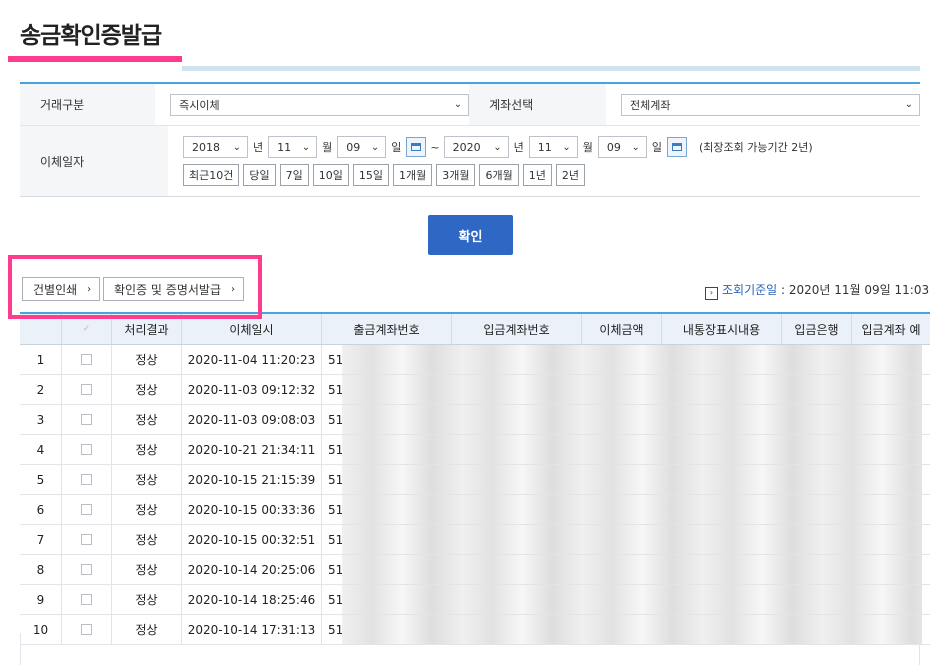 This screenshot has width=930, height=665. What do you see at coordinates (553, 147) in the screenshot?
I see `end-month-select: 11 ⌄` at bounding box center [553, 147].